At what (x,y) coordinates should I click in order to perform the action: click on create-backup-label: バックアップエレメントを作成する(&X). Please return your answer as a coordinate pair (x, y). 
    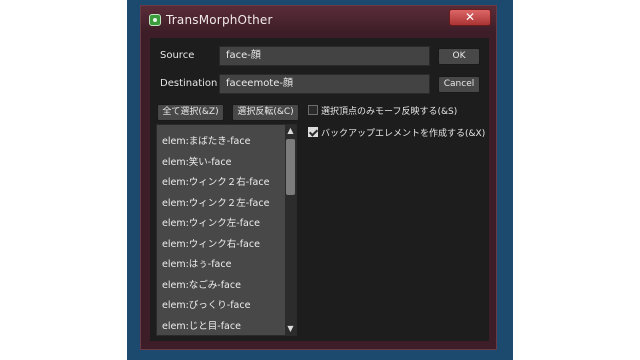
    Looking at the image, I should click on (403, 134).